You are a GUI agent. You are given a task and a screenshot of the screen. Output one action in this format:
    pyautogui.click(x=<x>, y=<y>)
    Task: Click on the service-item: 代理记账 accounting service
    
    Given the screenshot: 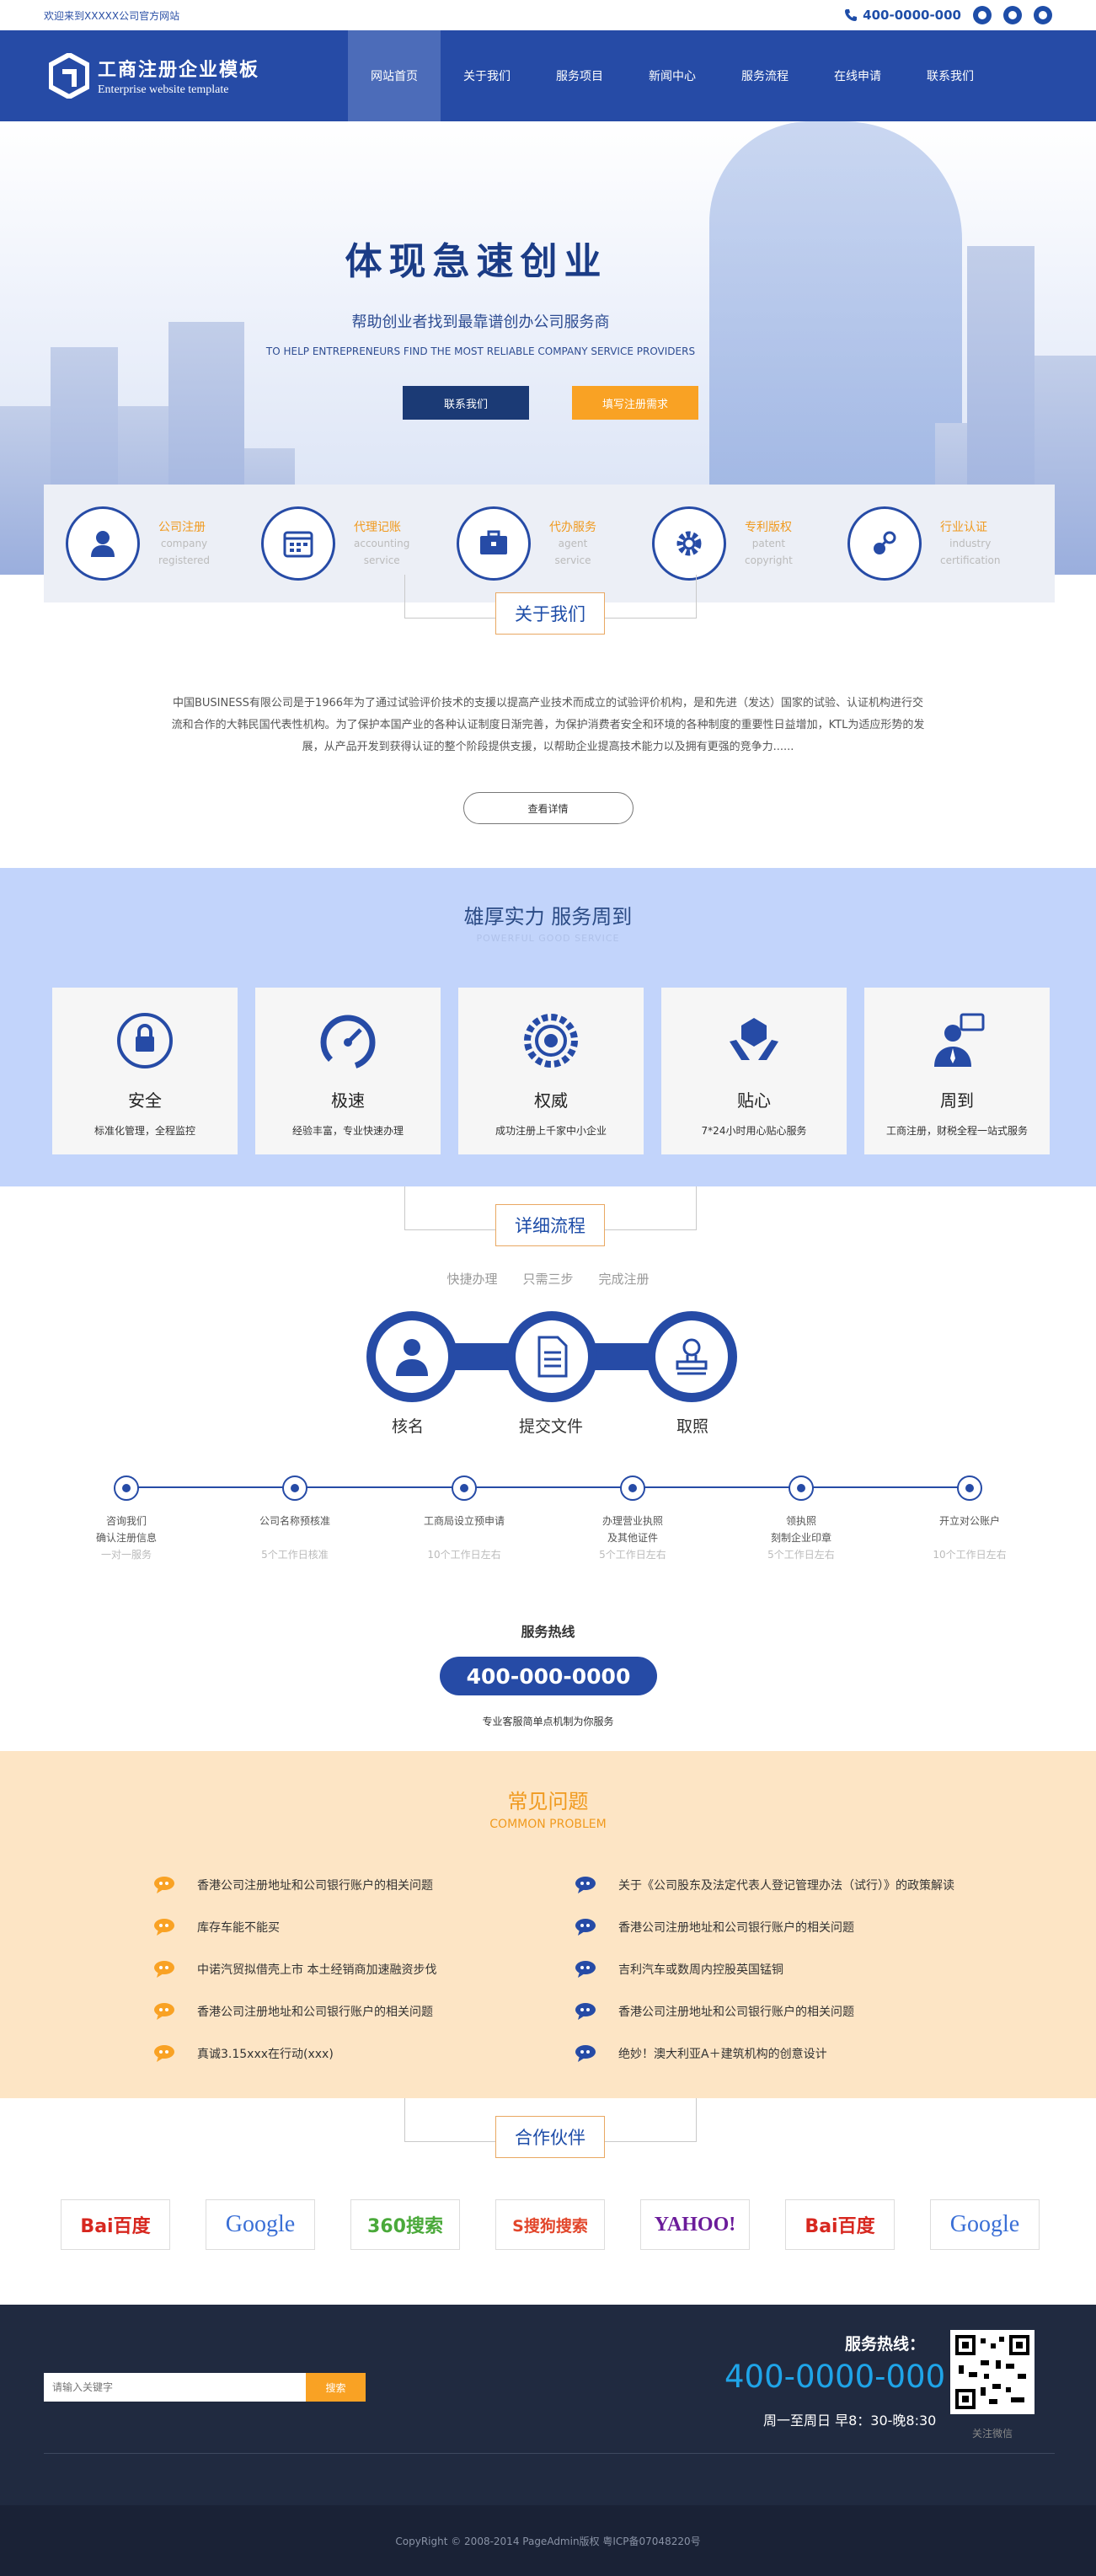 What is the action you would take?
    pyautogui.click(x=354, y=543)
    